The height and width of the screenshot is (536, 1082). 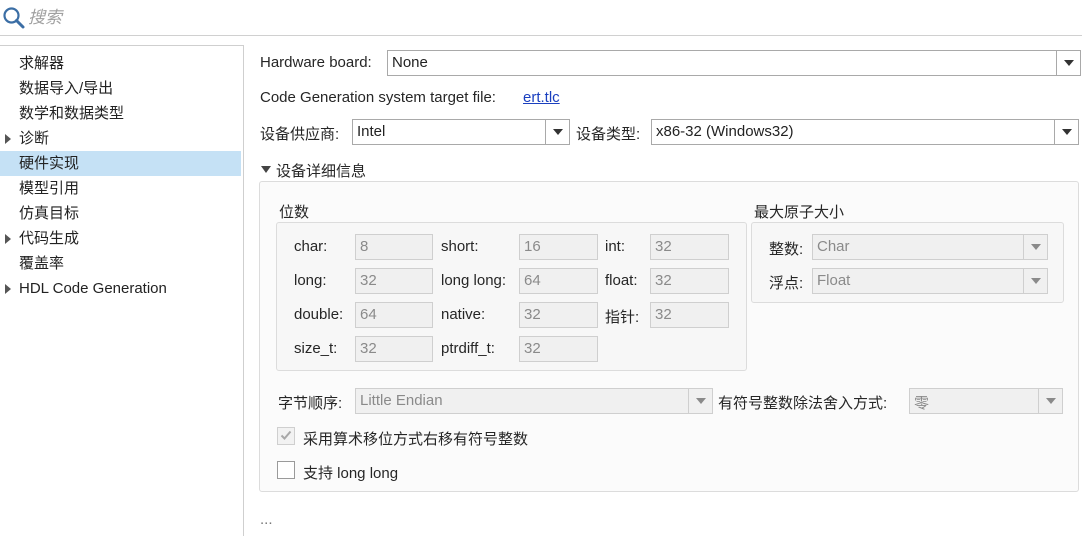 I want to click on short-label: short:, so click(x=460, y=246).